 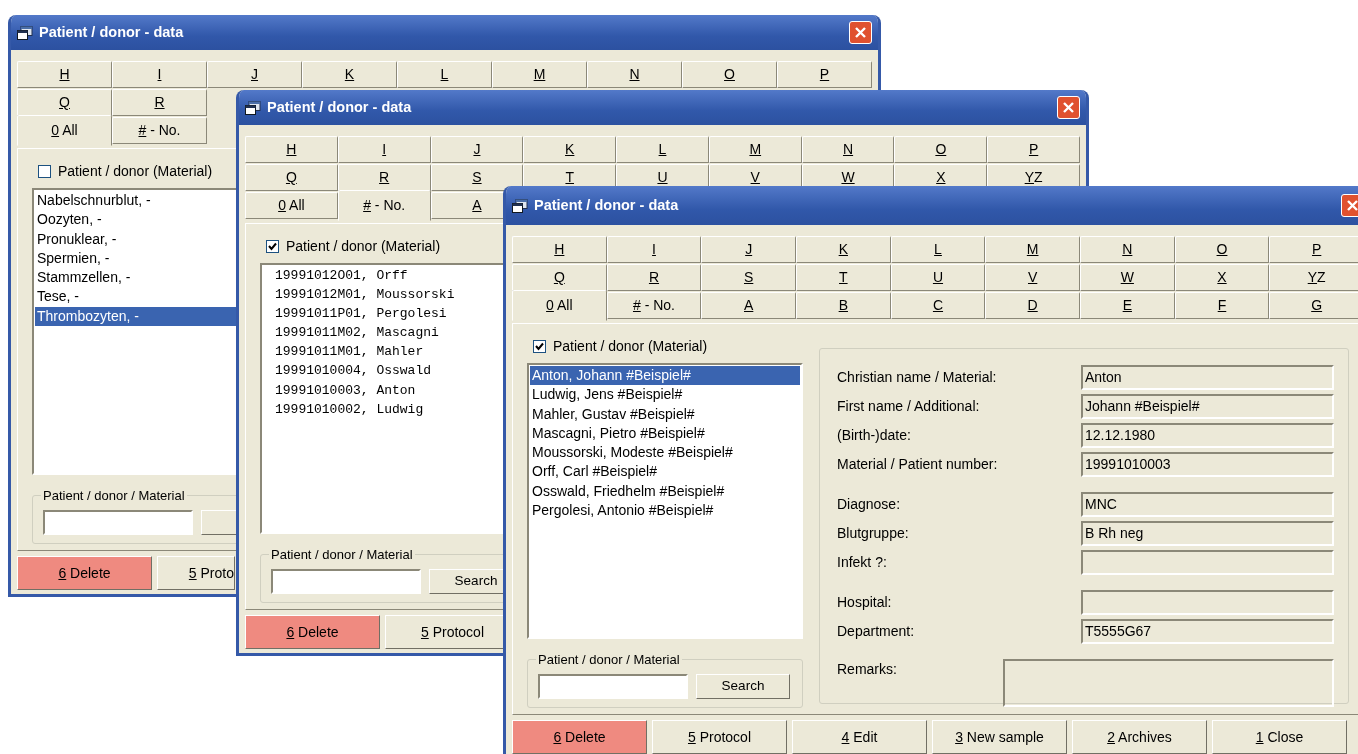 I want to click on letter-tab: F, so click(x=1222, y=305).